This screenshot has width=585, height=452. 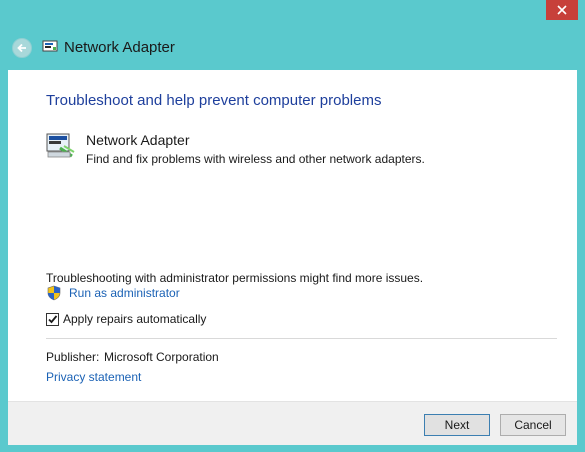 What do you see at coordinates (138, 140) in the screenshot?
I see `troubleshooter-item-title: Network Adapter` at bounding box center [138, 140].